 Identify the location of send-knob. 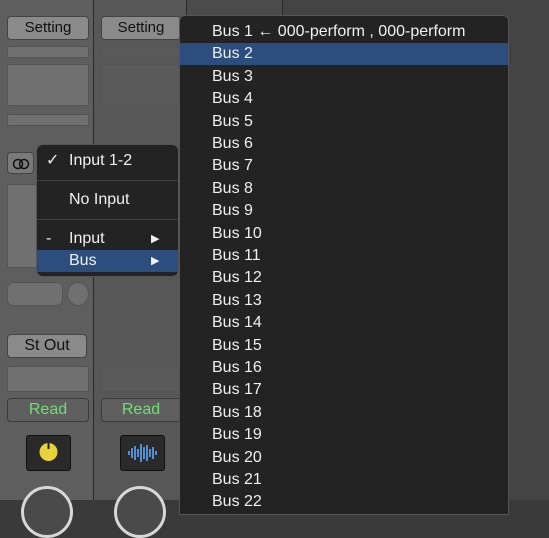
(78, 294).